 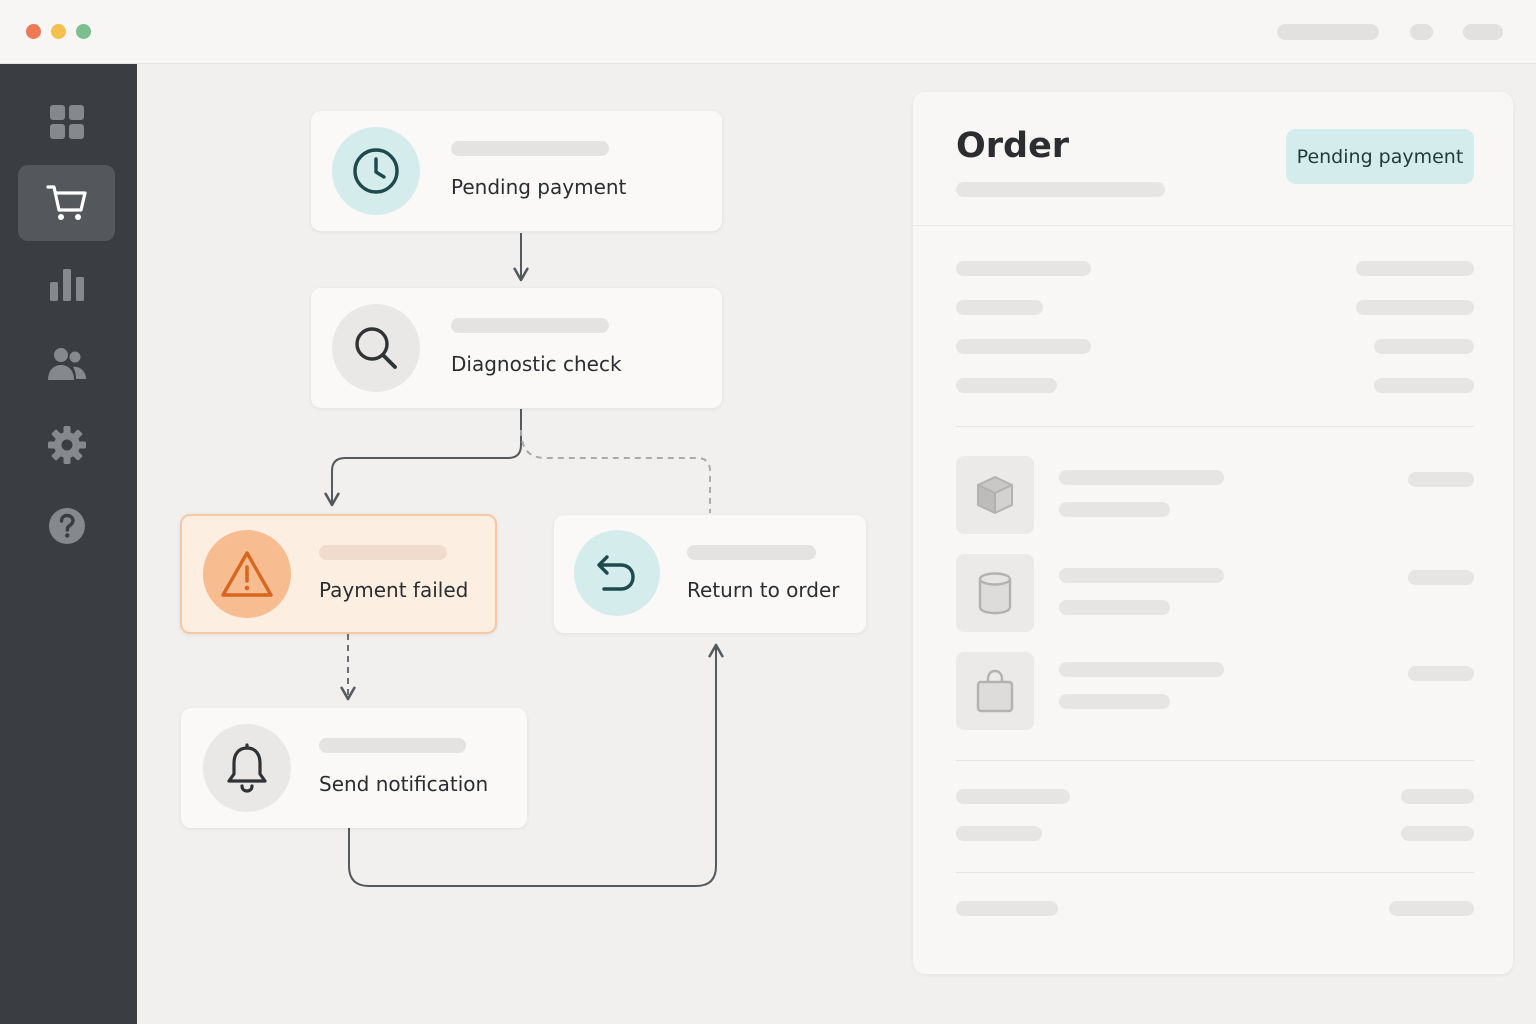 I want to click on users-icon, so click(x=66, y=364).